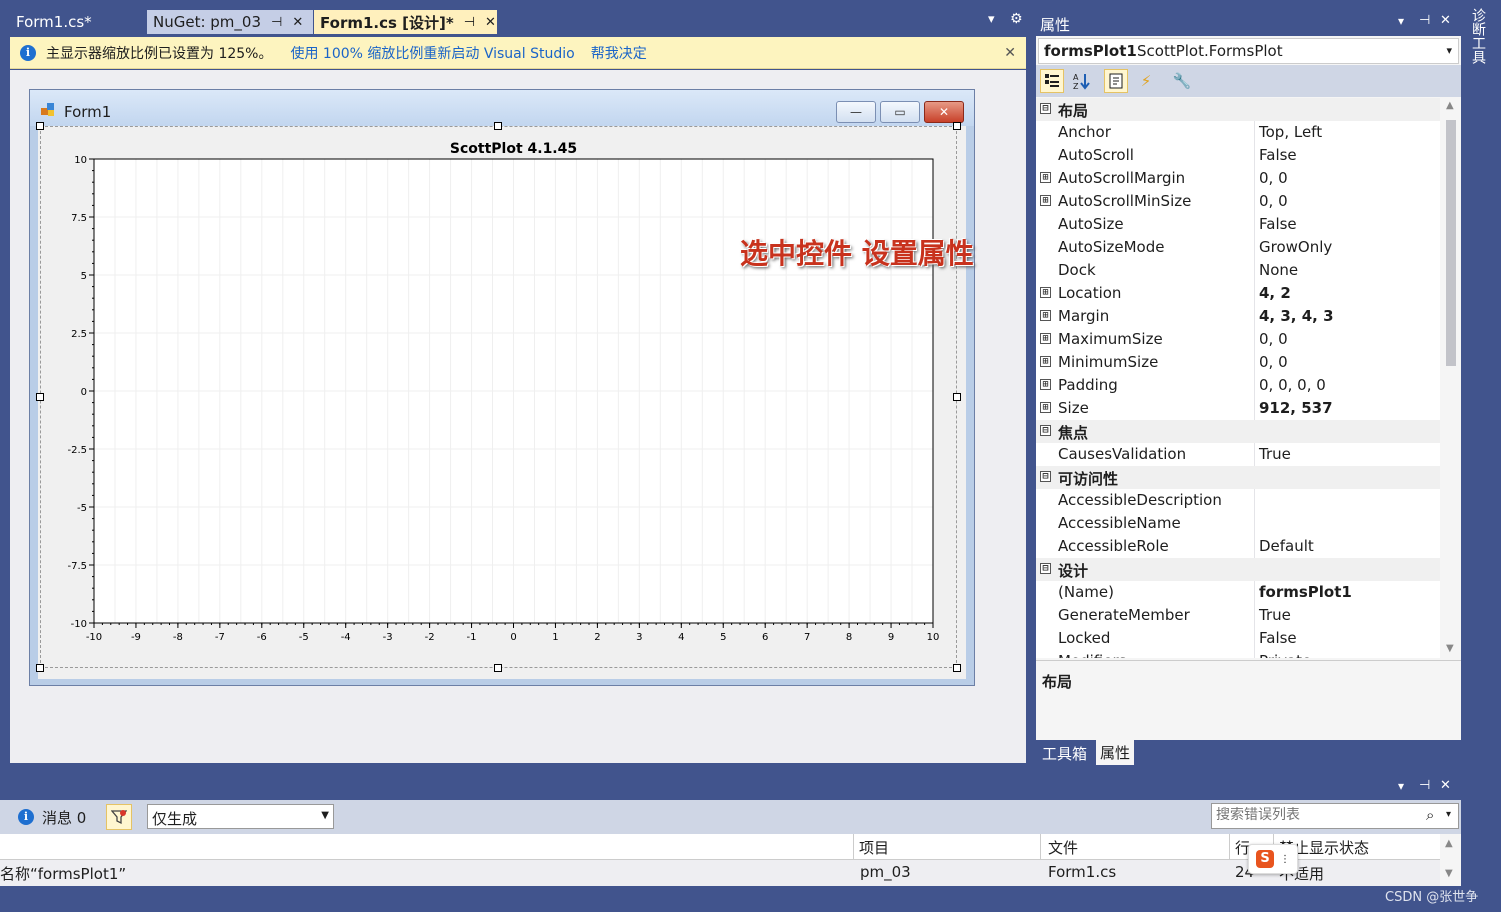 The image size is (1501, 912). Describe the element at coordinates (1238, 638) in the screenshot. I see `property-row: Locked False` at that location.